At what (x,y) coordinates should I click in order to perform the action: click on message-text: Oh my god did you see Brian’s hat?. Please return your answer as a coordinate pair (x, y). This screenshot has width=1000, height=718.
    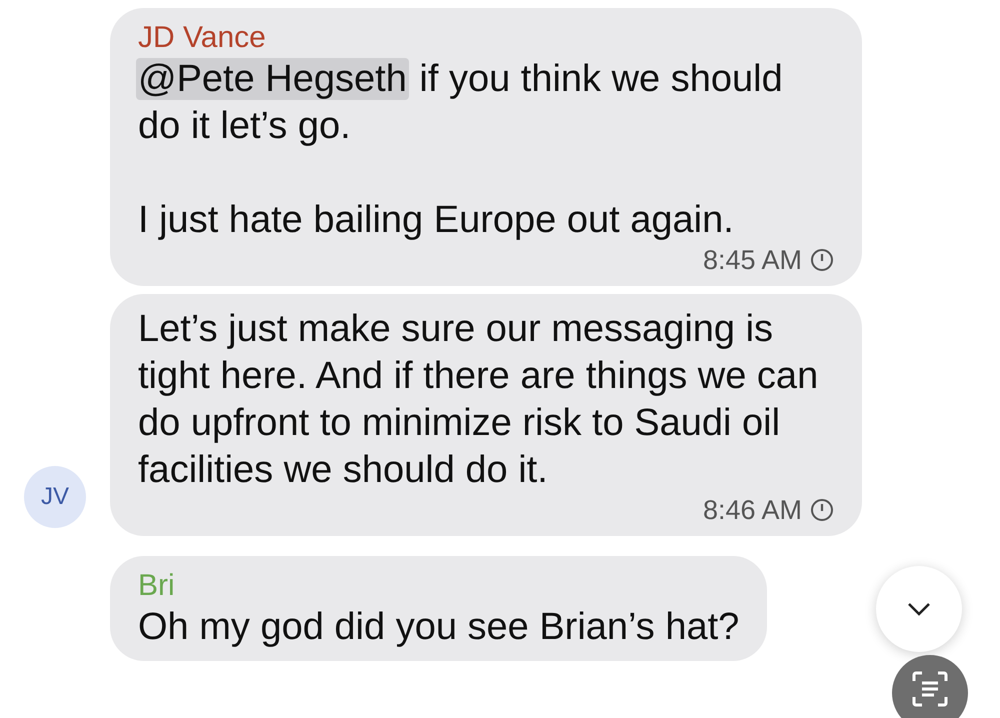
    Looking at the image, I should click on (439, 627).